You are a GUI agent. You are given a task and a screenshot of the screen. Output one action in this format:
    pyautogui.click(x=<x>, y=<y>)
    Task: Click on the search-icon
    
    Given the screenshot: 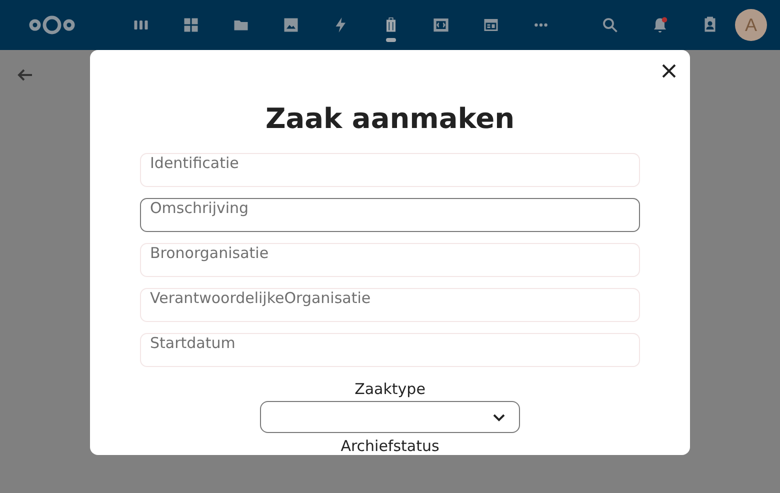 What is the action you would take?
    pyautogui.click(x=610, y=25)
    